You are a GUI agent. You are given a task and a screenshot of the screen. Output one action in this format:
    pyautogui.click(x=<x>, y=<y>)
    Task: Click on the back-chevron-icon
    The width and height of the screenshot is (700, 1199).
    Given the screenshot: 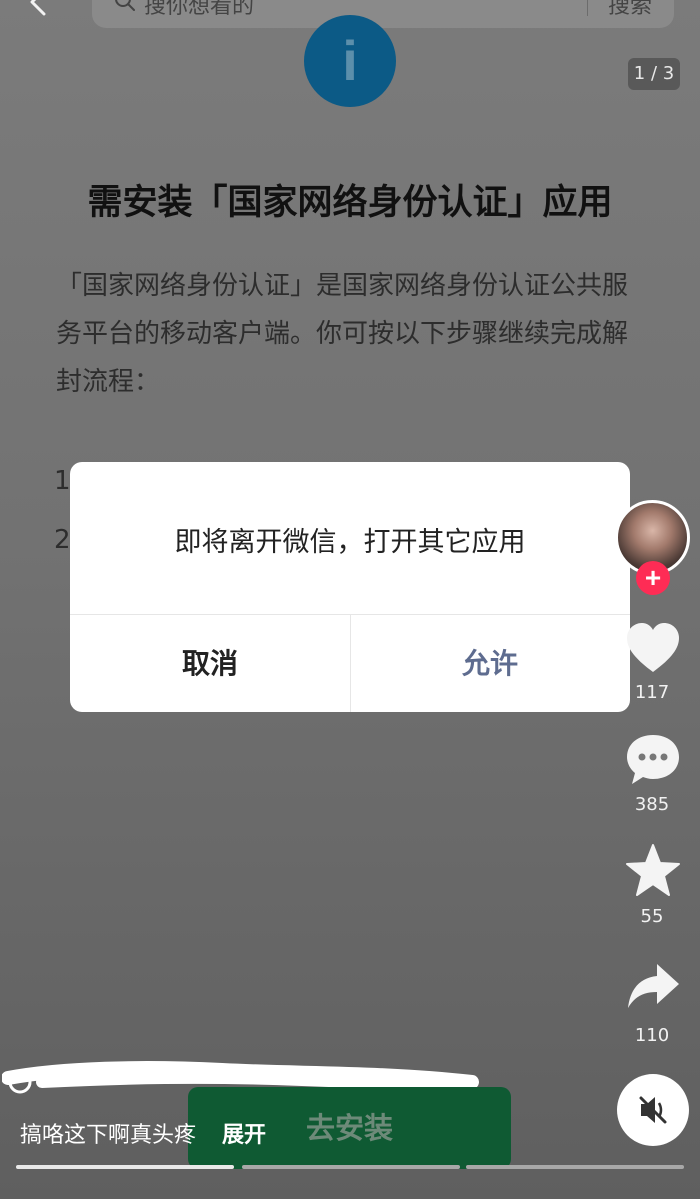 What is the action you would take?
    pyautogui.click(x=37, y=9)
    